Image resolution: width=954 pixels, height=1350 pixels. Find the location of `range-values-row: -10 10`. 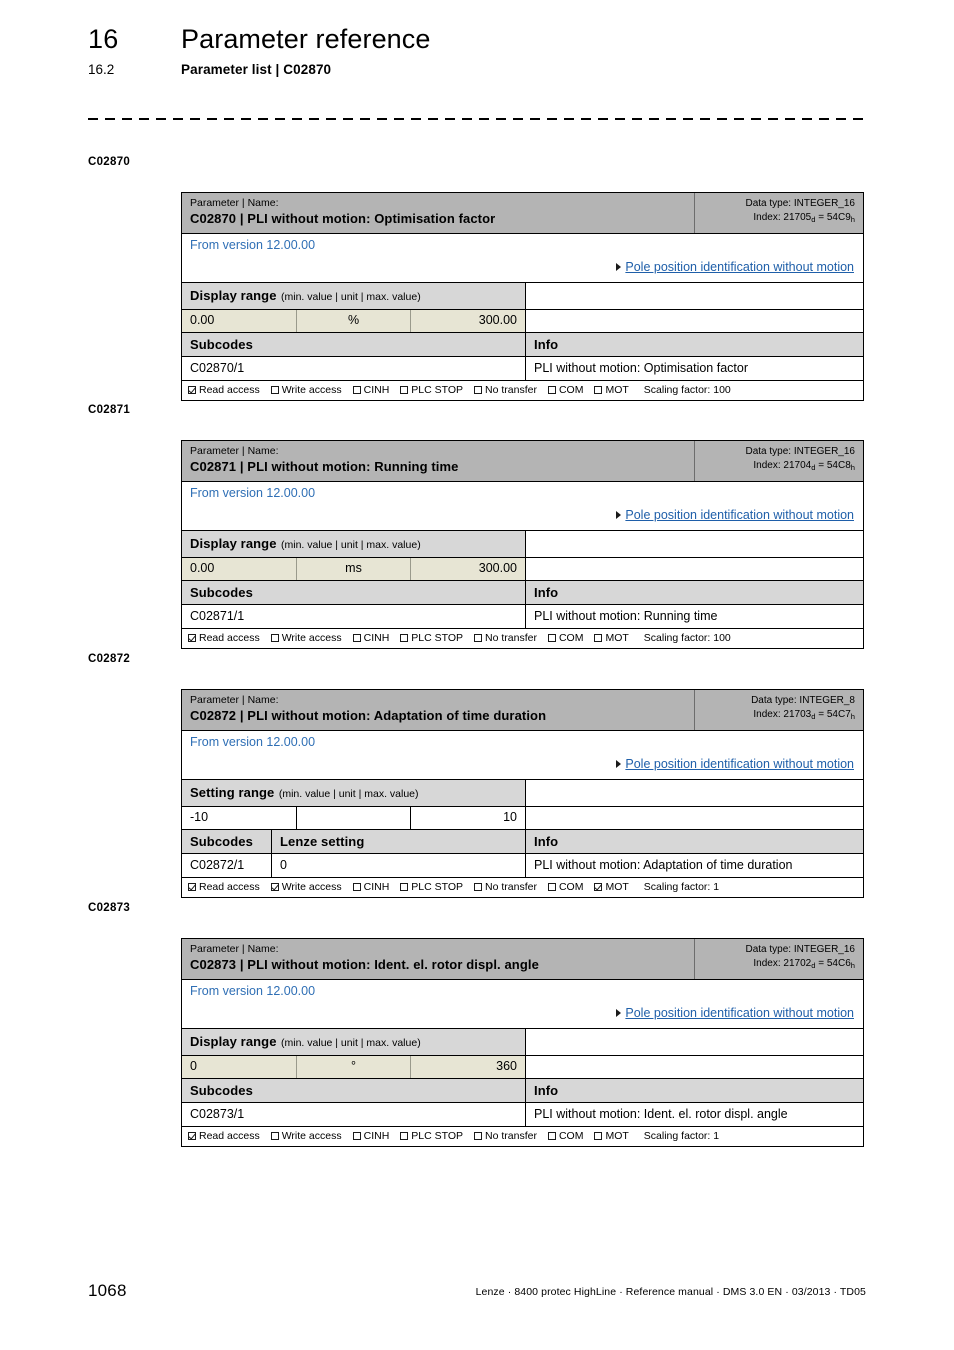

range-values-row: -10 10 is located at coordinates (522, 818).